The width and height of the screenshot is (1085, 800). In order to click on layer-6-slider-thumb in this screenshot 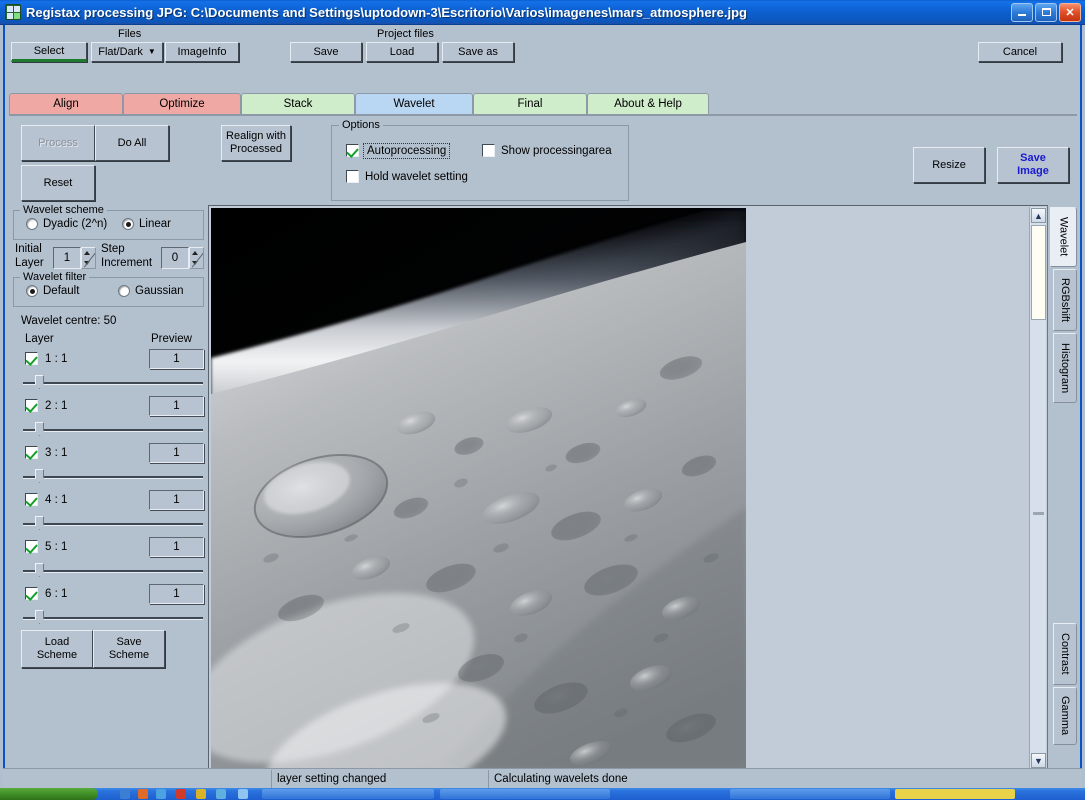, I will do `click(39, 617)`.